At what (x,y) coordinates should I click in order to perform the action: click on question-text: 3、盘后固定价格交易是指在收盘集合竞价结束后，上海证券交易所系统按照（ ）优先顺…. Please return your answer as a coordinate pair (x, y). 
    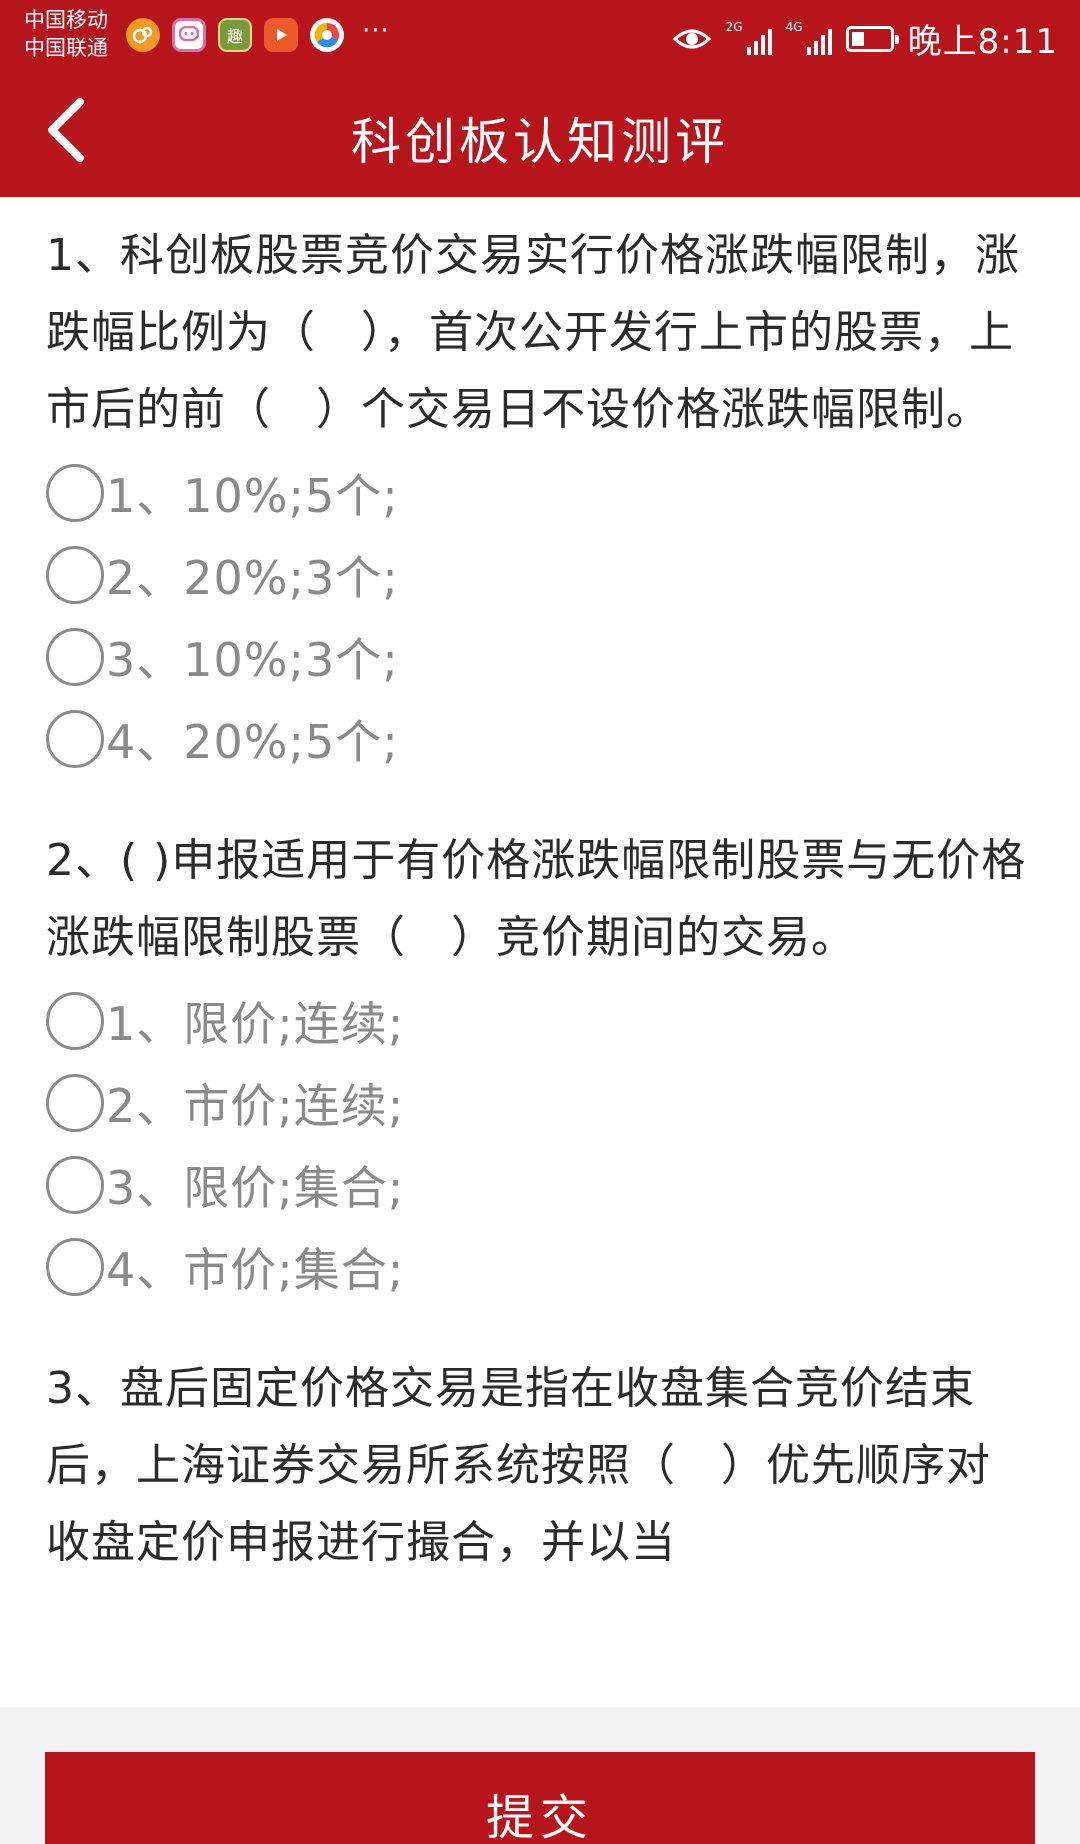
    Looking at the image, I should click on (518, 1465).